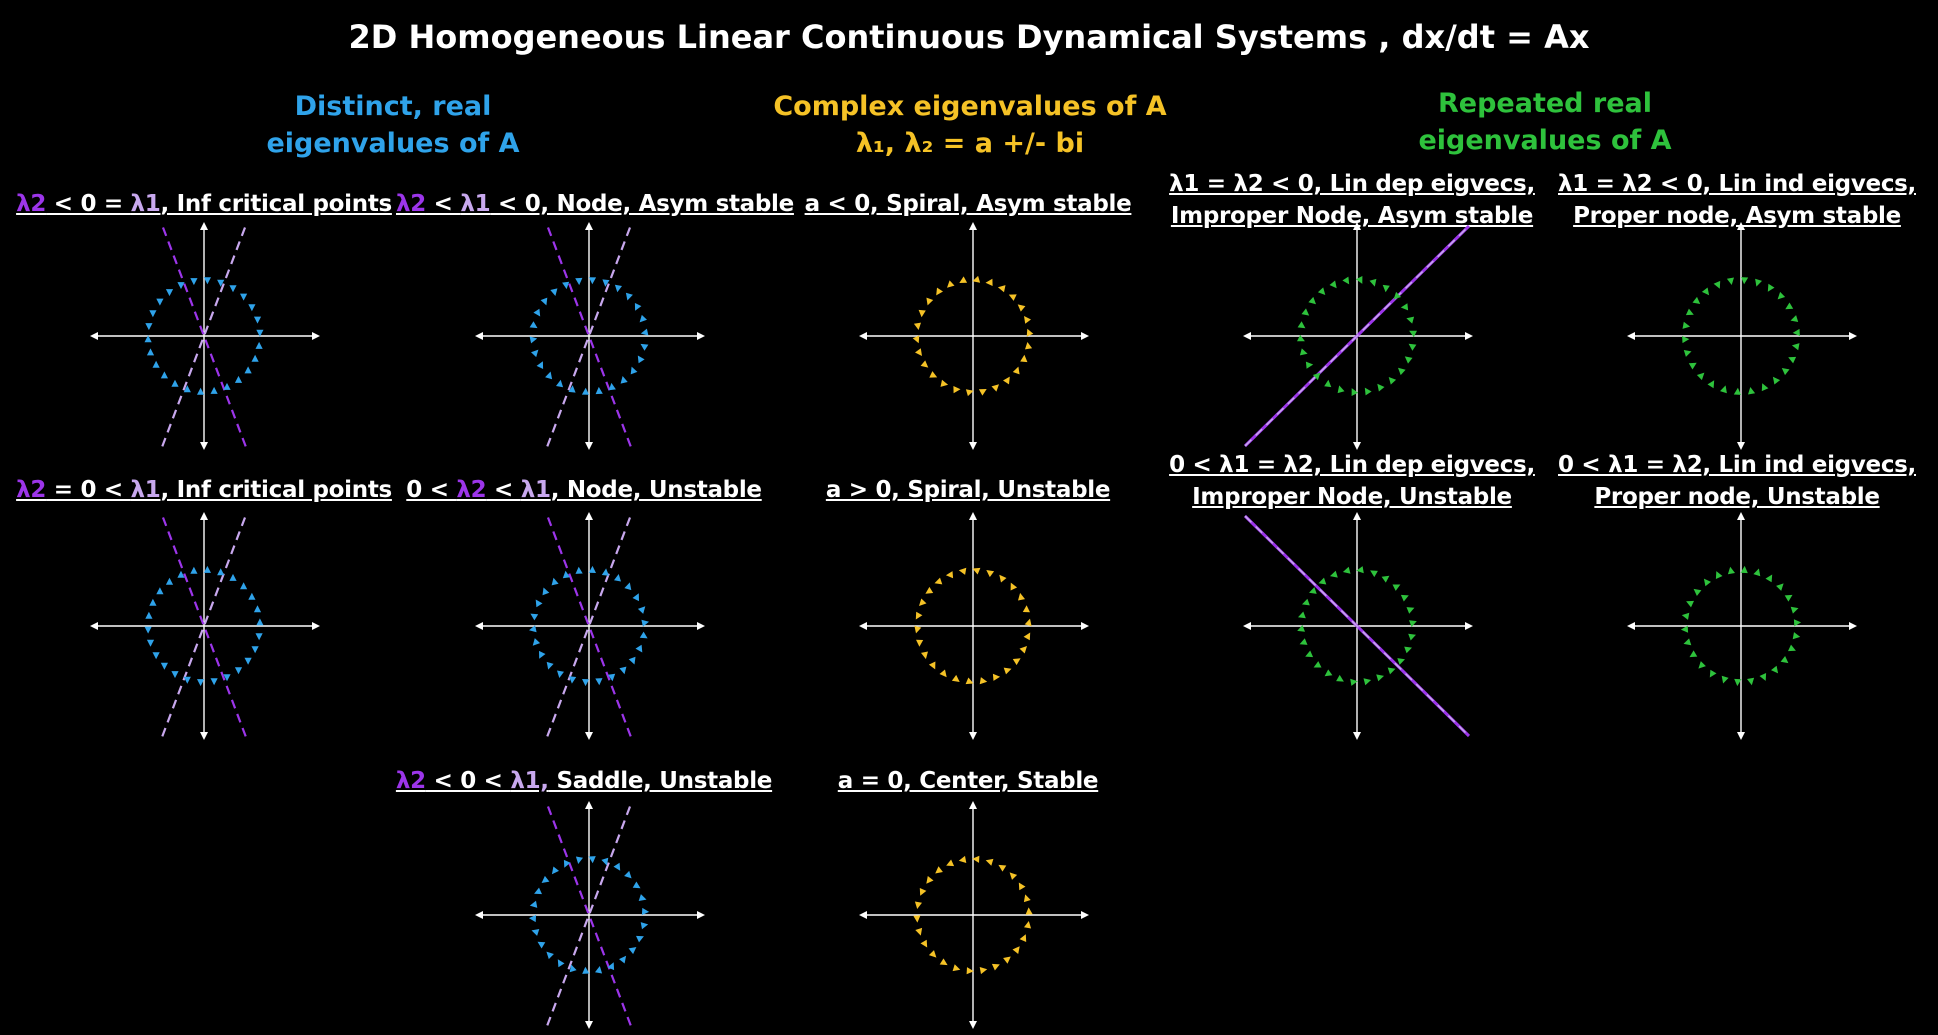 Image resolution: width=1938 pixels, height=1035 pixels. What do you see at coordinates (276, 204) in the screenshot?
I see `label-text: , Inf critical points` at bounding box center [276, 204].